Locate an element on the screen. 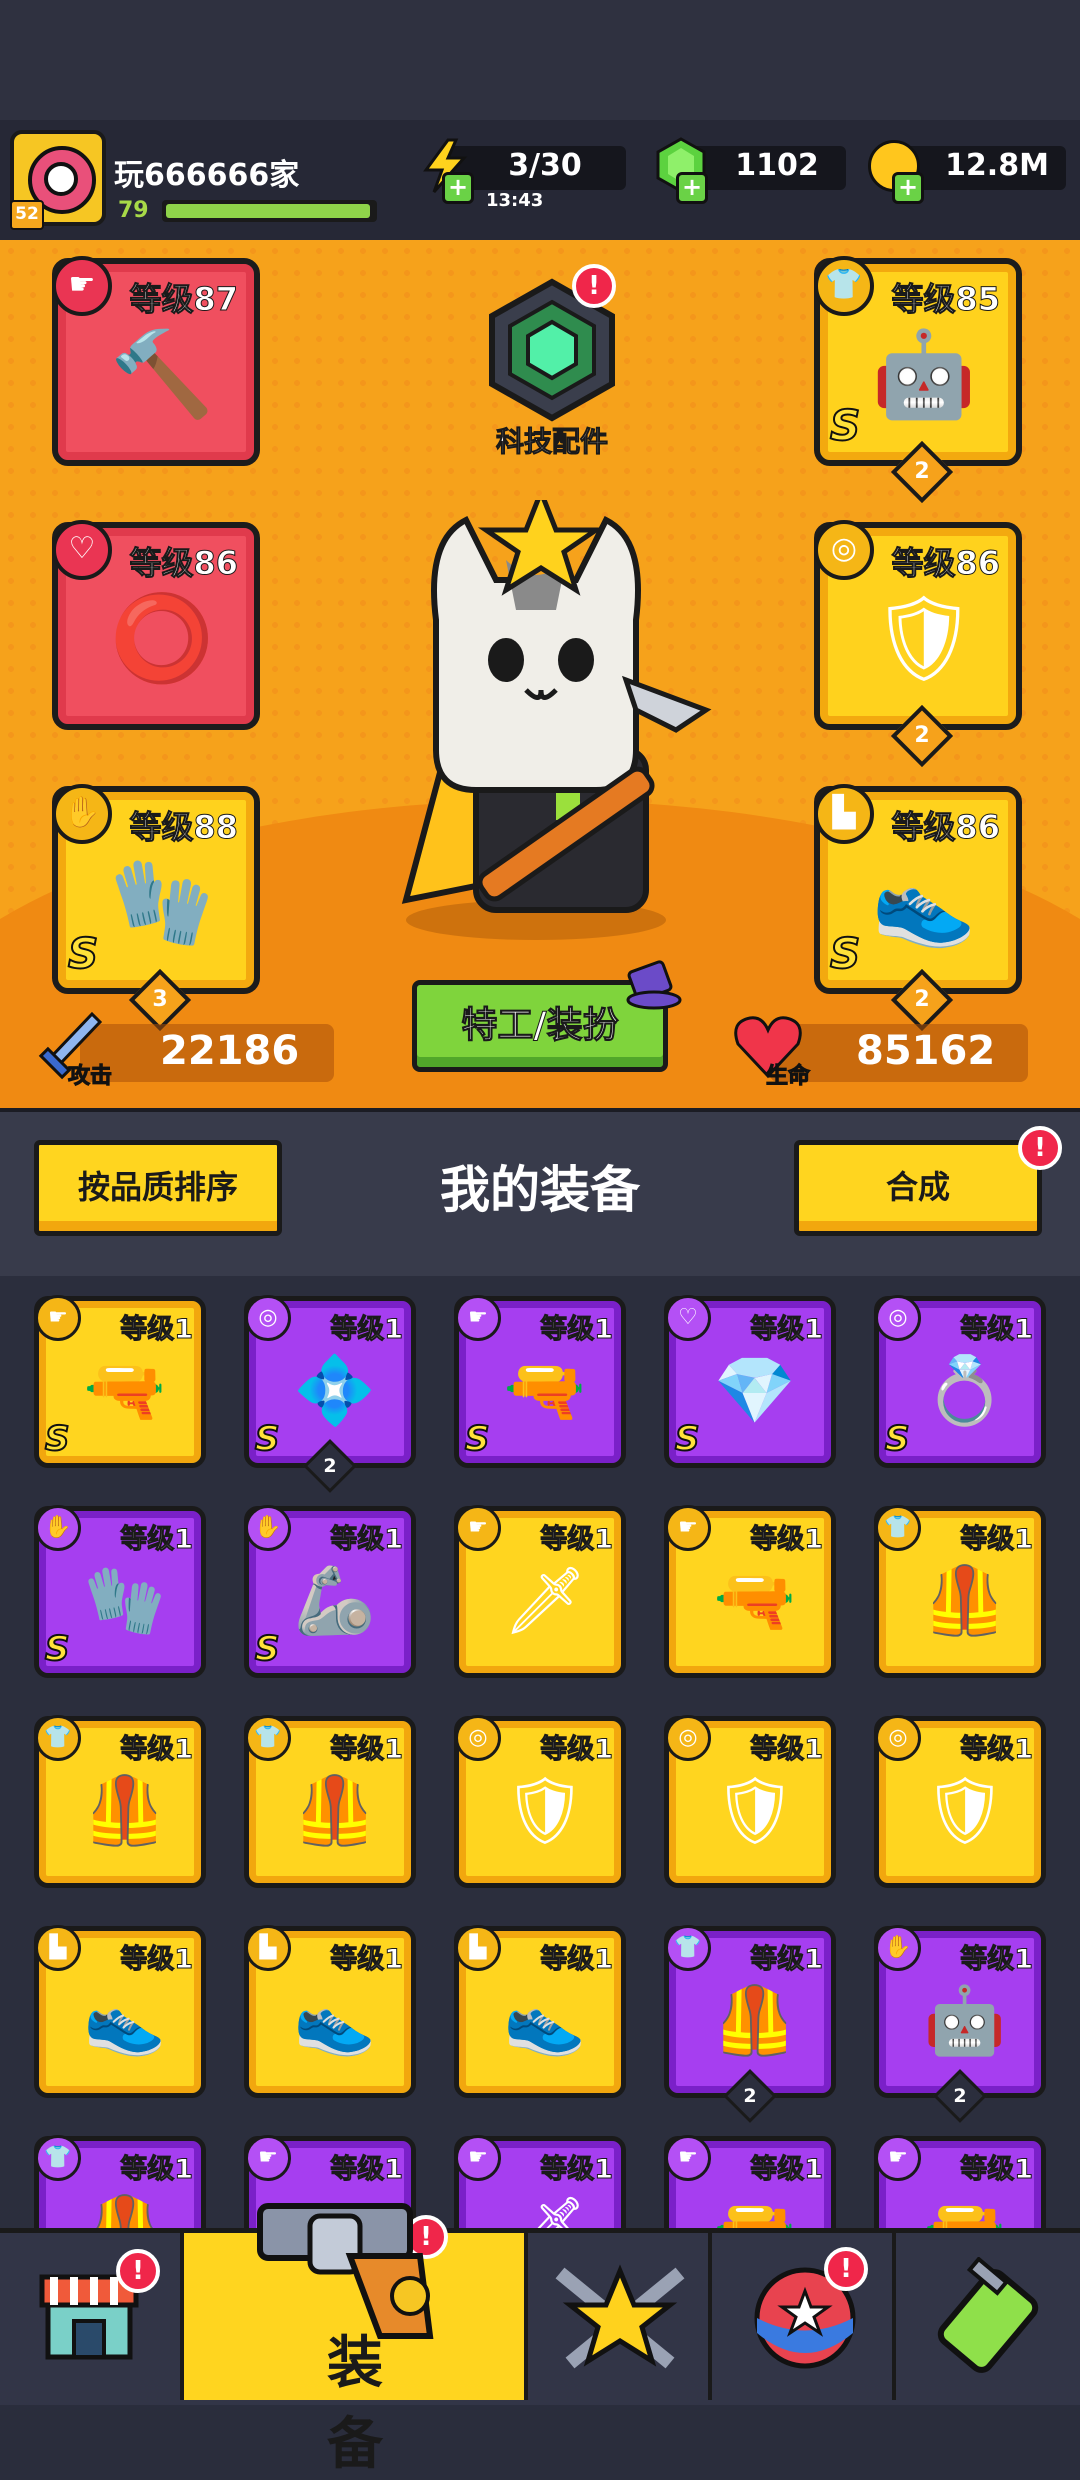  slot-armor: 👕 等级85 🤖 S is located at coordinates (918, 361).